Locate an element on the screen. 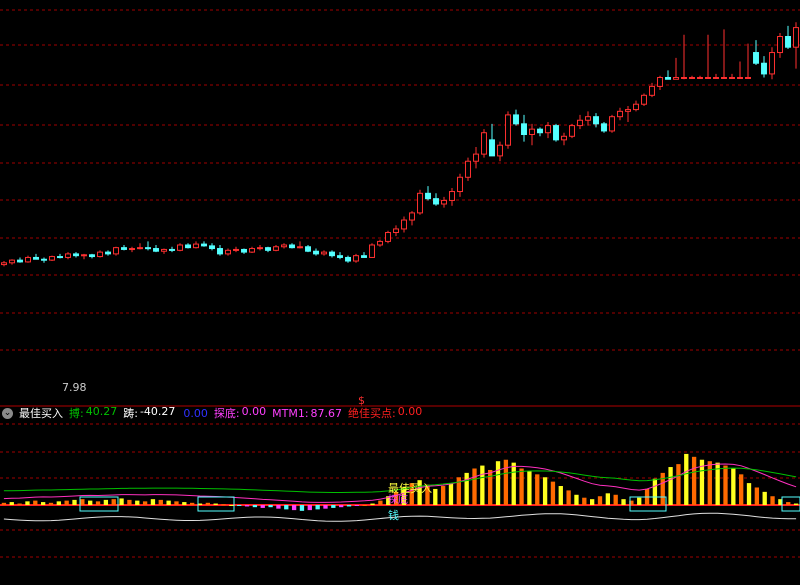  legend-item-1: 搏: 40.27 is located at coordinates (93, 412).